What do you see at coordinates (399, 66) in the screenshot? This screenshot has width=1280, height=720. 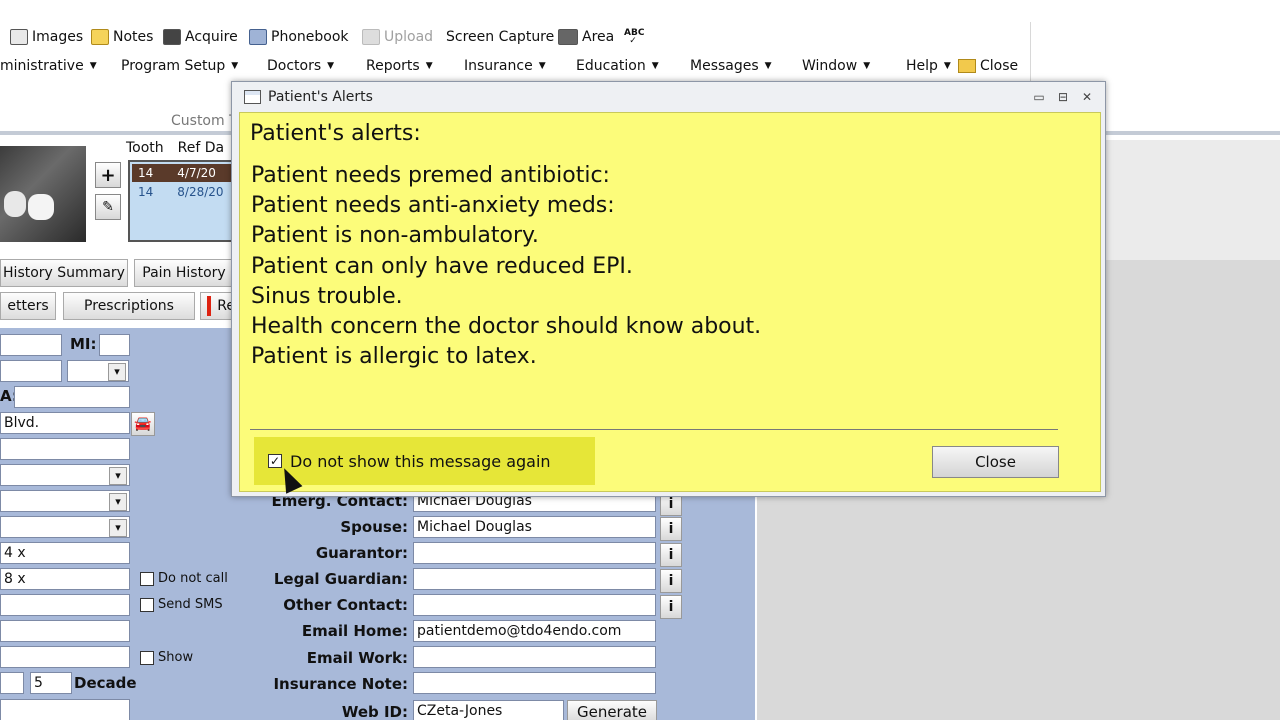 I see `menu-reports: Reports ▼` at bounding box center [399, 66].